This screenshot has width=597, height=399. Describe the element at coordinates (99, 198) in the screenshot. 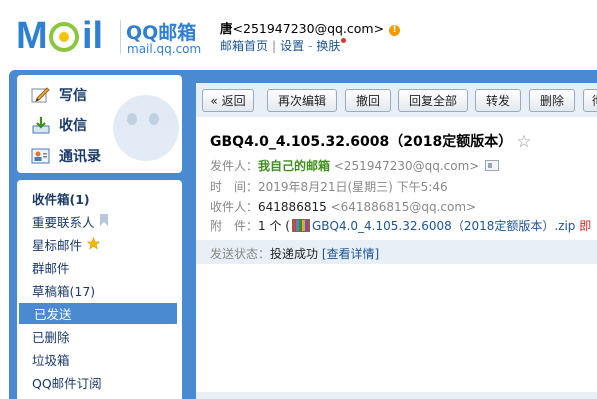

I see `folder-inbox: 收件箱(1)` at that location.